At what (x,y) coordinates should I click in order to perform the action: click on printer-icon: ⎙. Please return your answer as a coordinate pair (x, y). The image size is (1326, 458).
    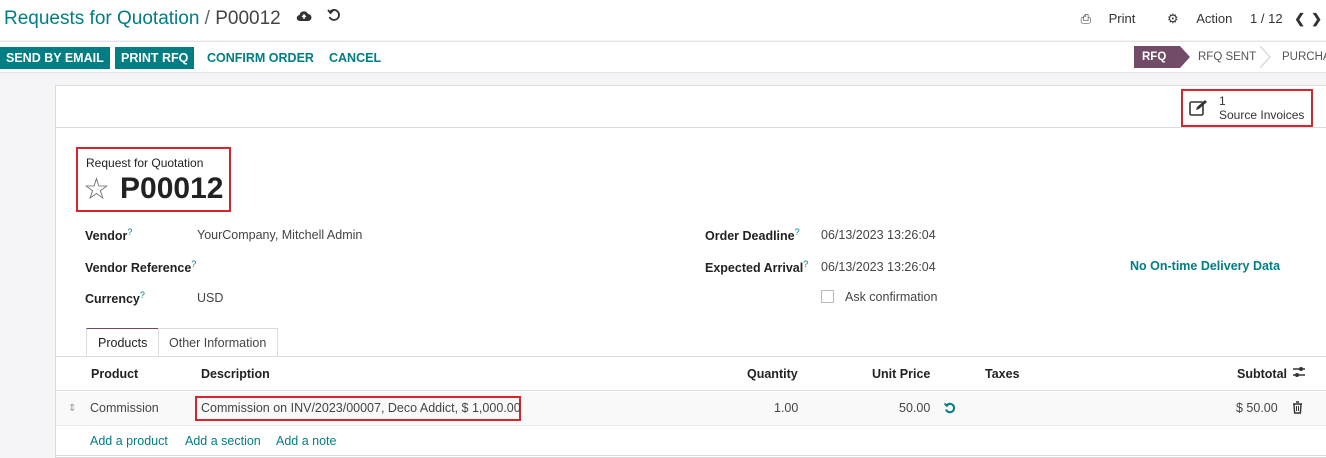
    Looking at the image, I should click on (1085, 18).